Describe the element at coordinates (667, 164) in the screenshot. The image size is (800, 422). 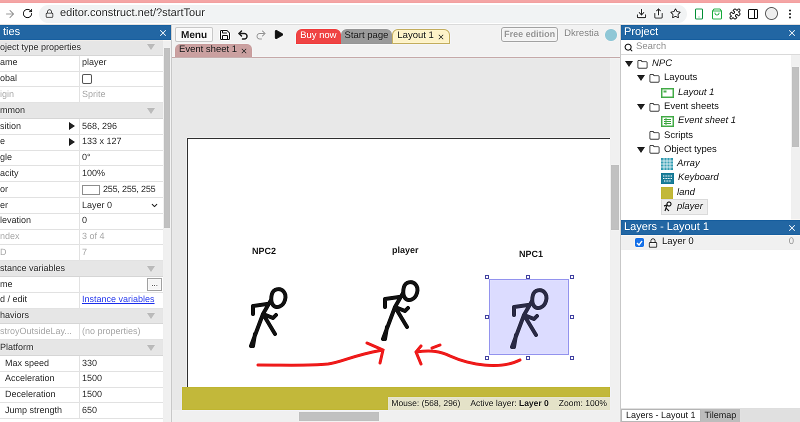
I see `grid-icon` at that location.